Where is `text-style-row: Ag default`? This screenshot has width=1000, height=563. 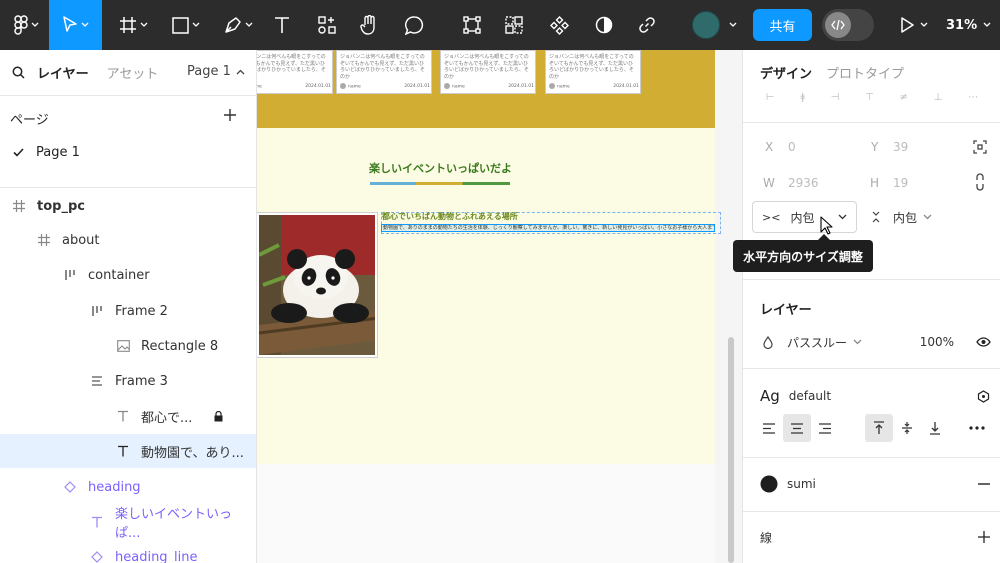
text-style-row: Ag default is located at coordinates (875, 396).